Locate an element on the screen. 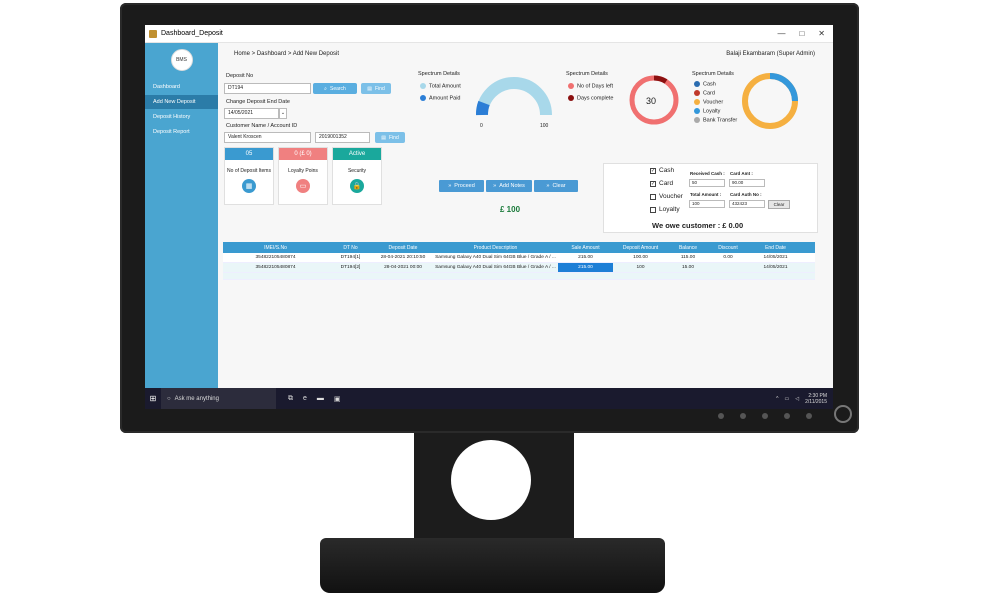 The image size is (986, 600). card-amt-input: 90.00 is located at coordinates (747, 183).